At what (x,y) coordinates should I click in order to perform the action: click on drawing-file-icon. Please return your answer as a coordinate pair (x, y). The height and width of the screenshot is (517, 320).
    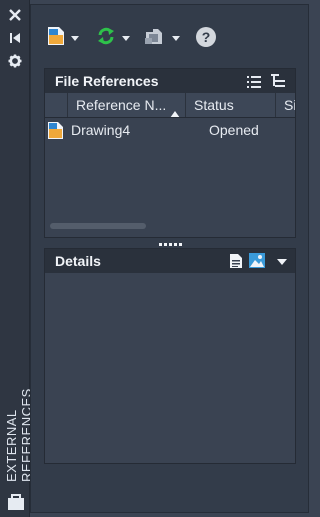
    Looking at the image, I should click on (55, 132).